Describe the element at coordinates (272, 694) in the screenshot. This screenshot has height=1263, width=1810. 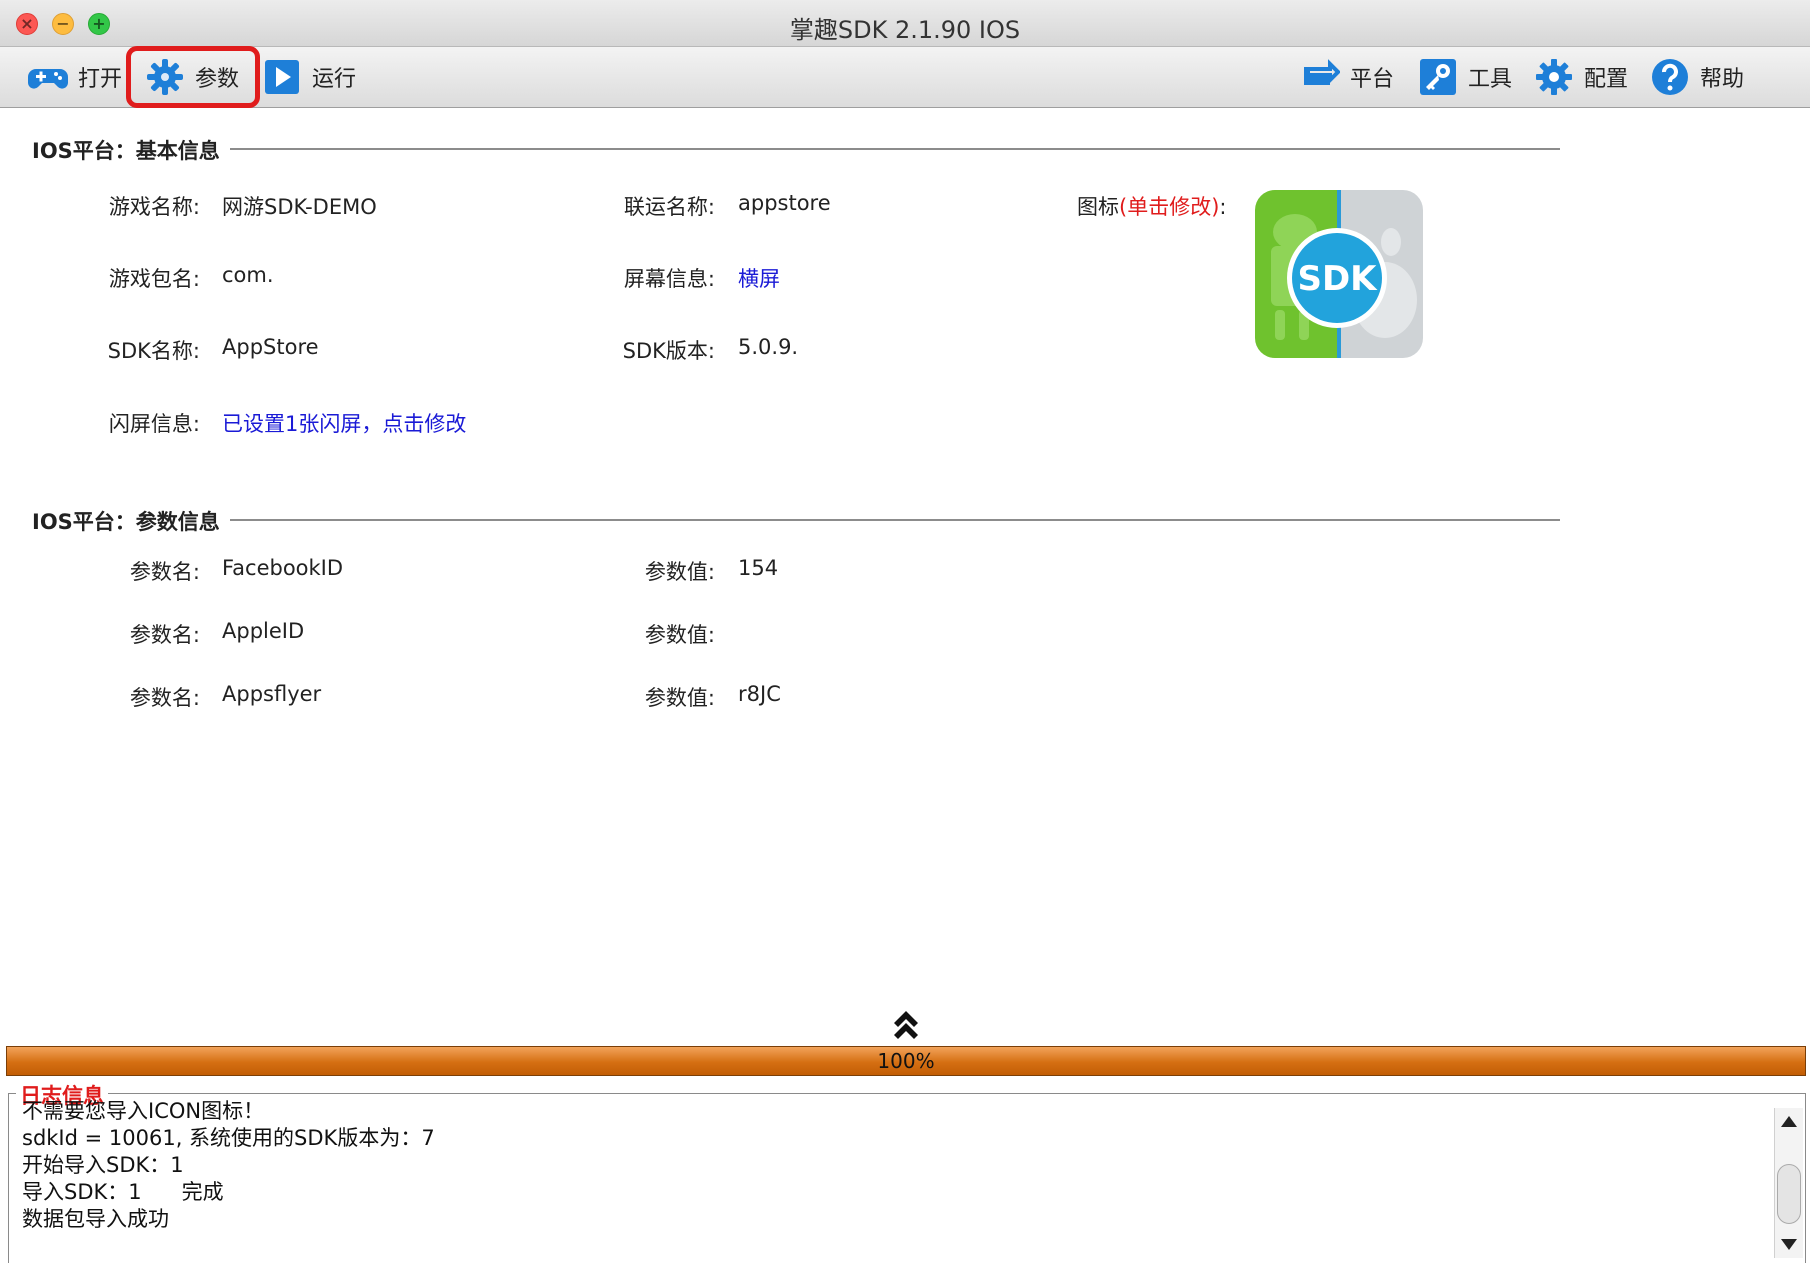
I see `param-name-value: Appsflyer` at that location.